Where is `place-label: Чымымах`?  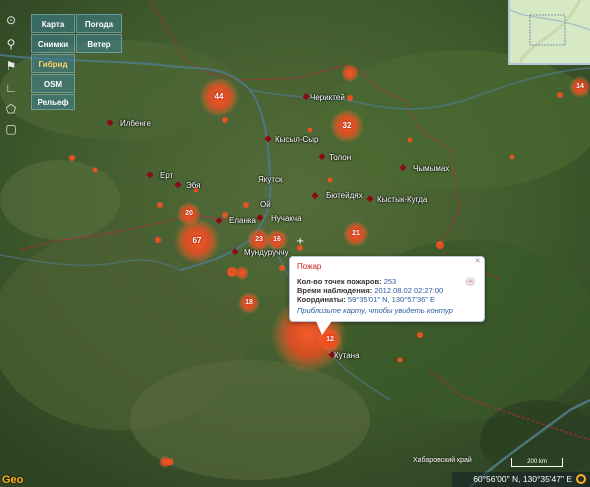 place-label: Чымымах is located at coordinates (431, 168).